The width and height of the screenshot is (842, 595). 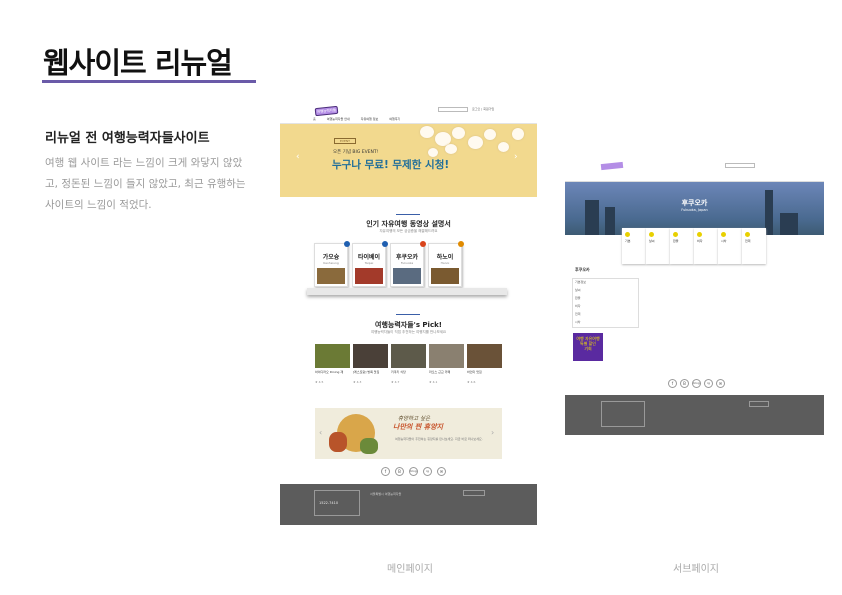 I want to click on util-links: 로그인 | 회원가입, so click(x=483, y=109).